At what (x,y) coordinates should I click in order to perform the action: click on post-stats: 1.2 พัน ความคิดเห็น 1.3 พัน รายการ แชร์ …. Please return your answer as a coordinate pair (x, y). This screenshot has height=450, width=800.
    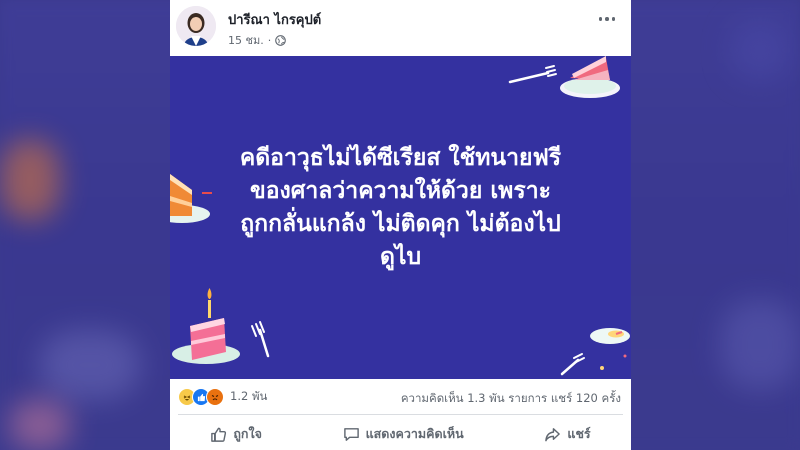
    Looking at the image, I should click on (400, 396).